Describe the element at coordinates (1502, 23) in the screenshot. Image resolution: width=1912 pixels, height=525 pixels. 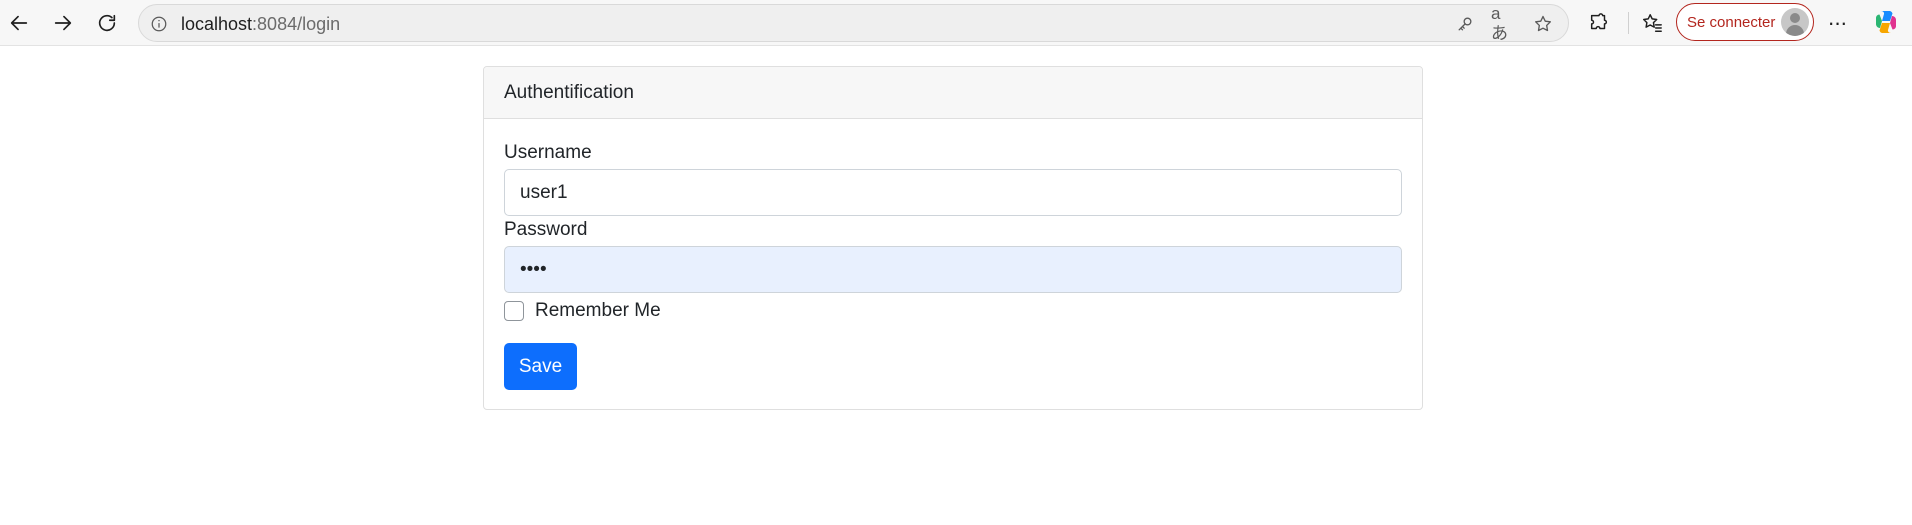
I see `translate-icon: aあ` at that location.